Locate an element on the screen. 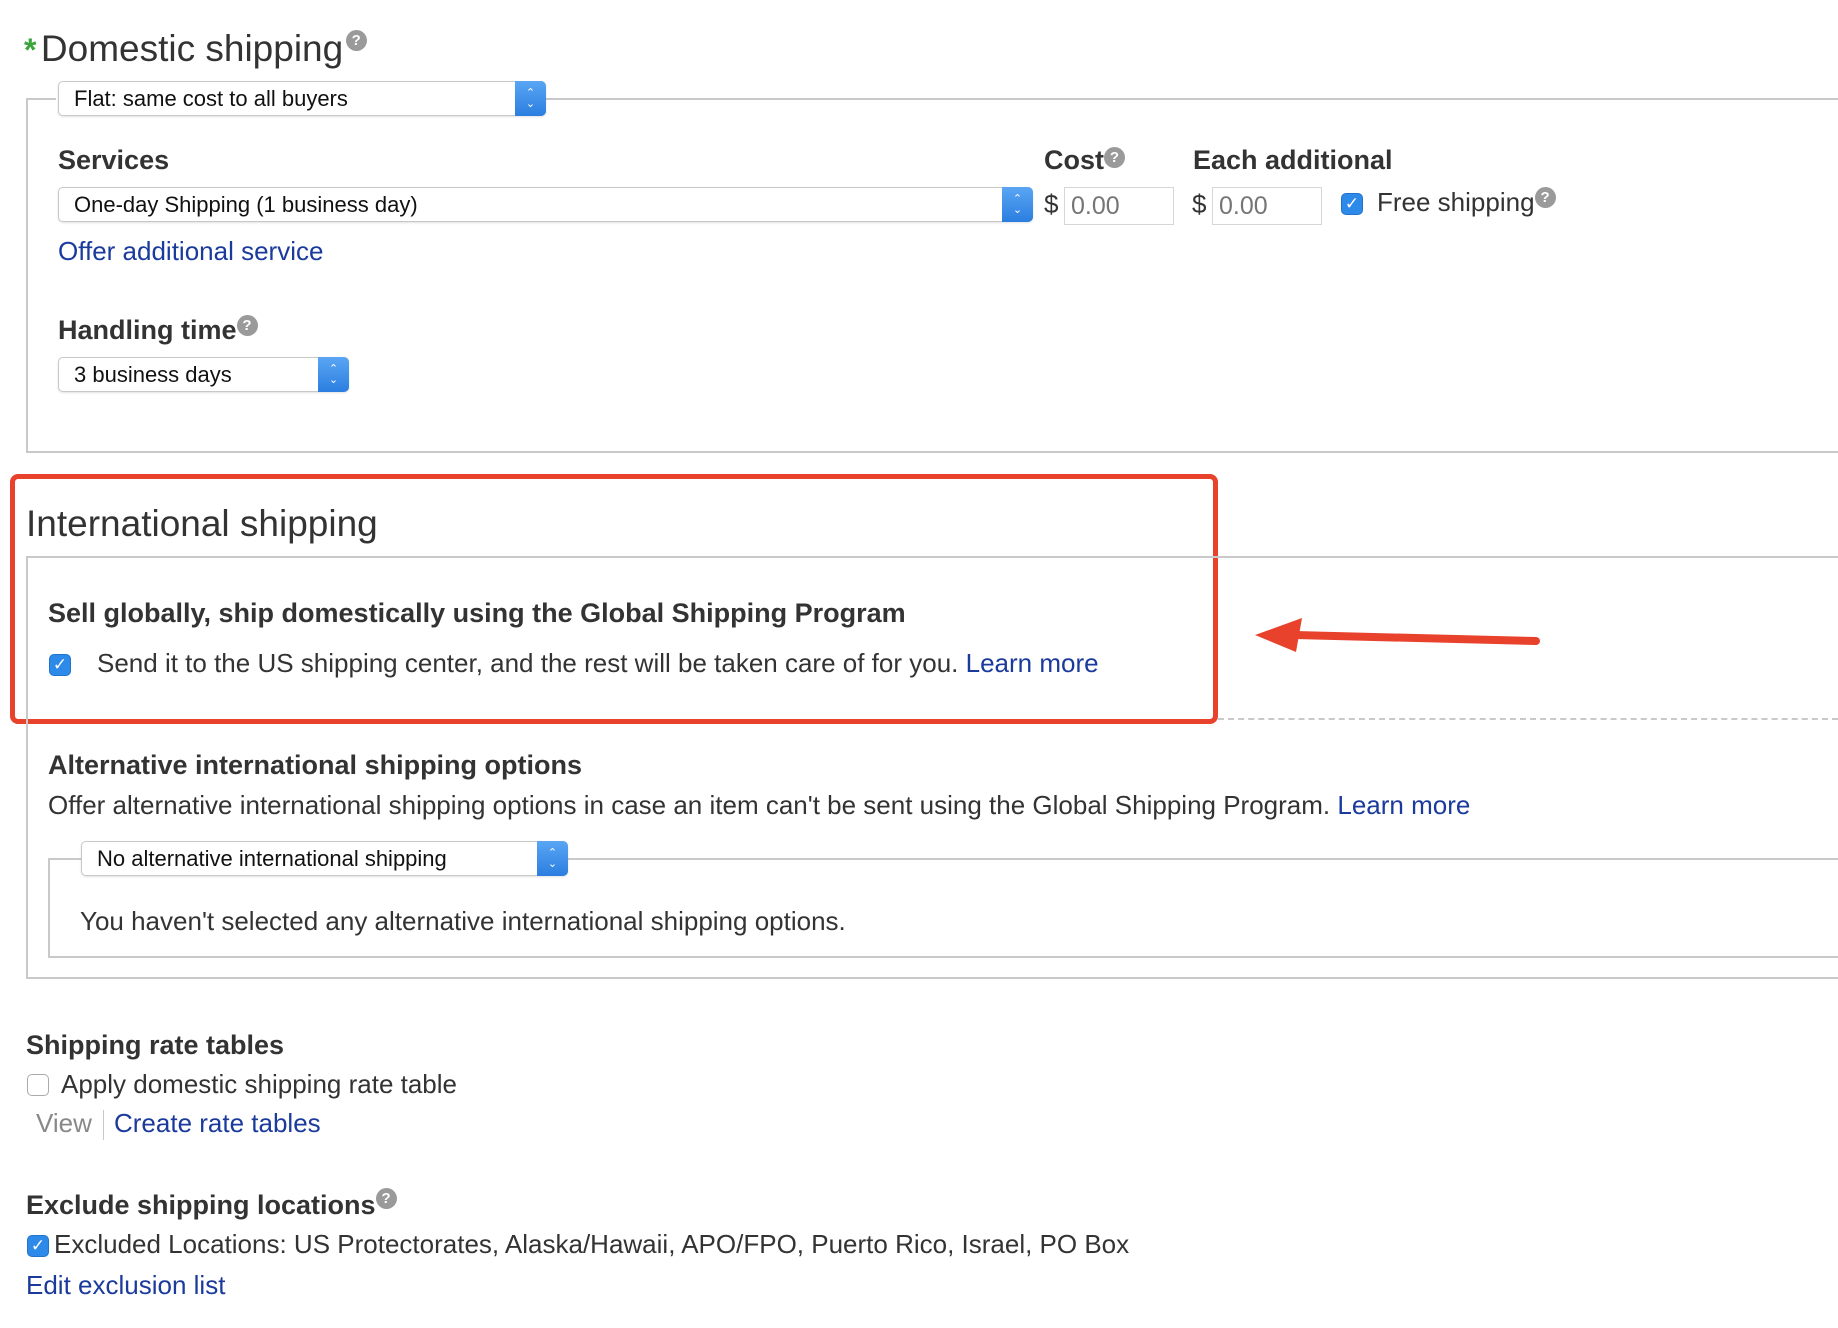  excluded-locations-checkbox: ✓ is located at coordinates (38, 1246).